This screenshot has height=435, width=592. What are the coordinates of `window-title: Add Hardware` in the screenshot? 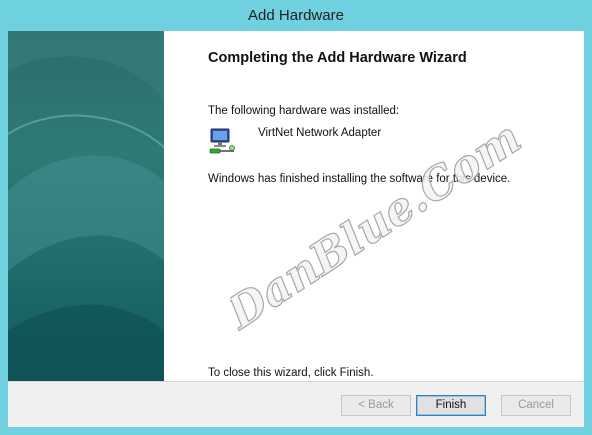 It's located at (296, 15).